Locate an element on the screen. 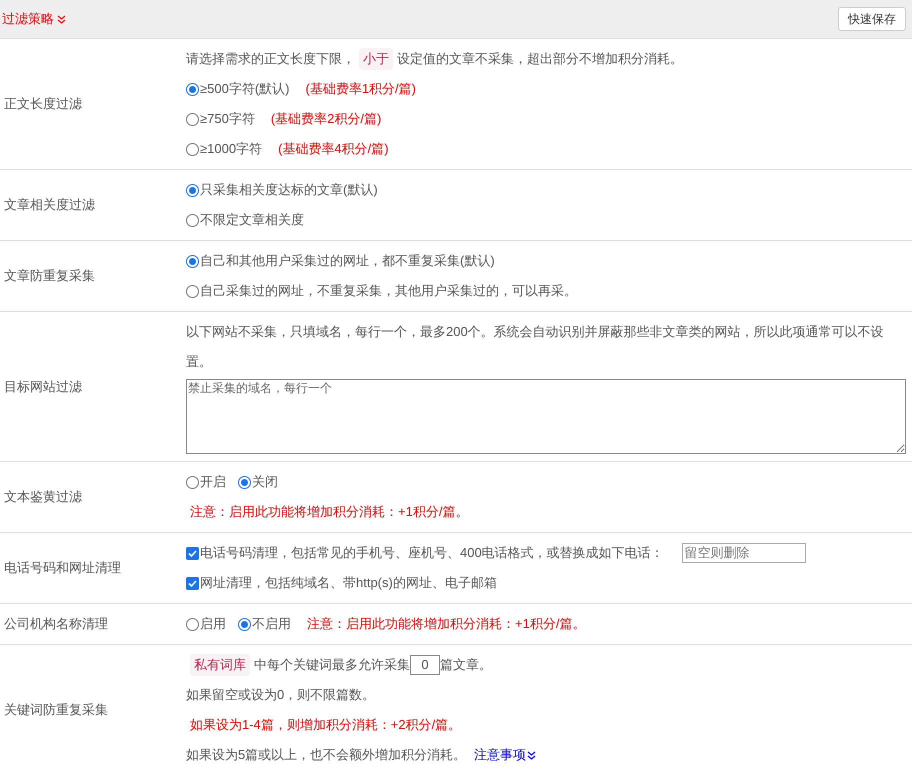  cost-note: (基础费率2积分/篇) is located at coordinates (326, 119).